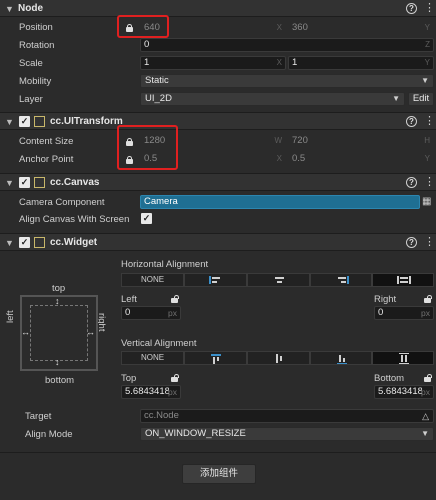  Describe the element at coordinates (218, 182) in the screenshot. I see `canvas-section-header: ▼ ✓ cc.Canvas ? ⋮` at that location.